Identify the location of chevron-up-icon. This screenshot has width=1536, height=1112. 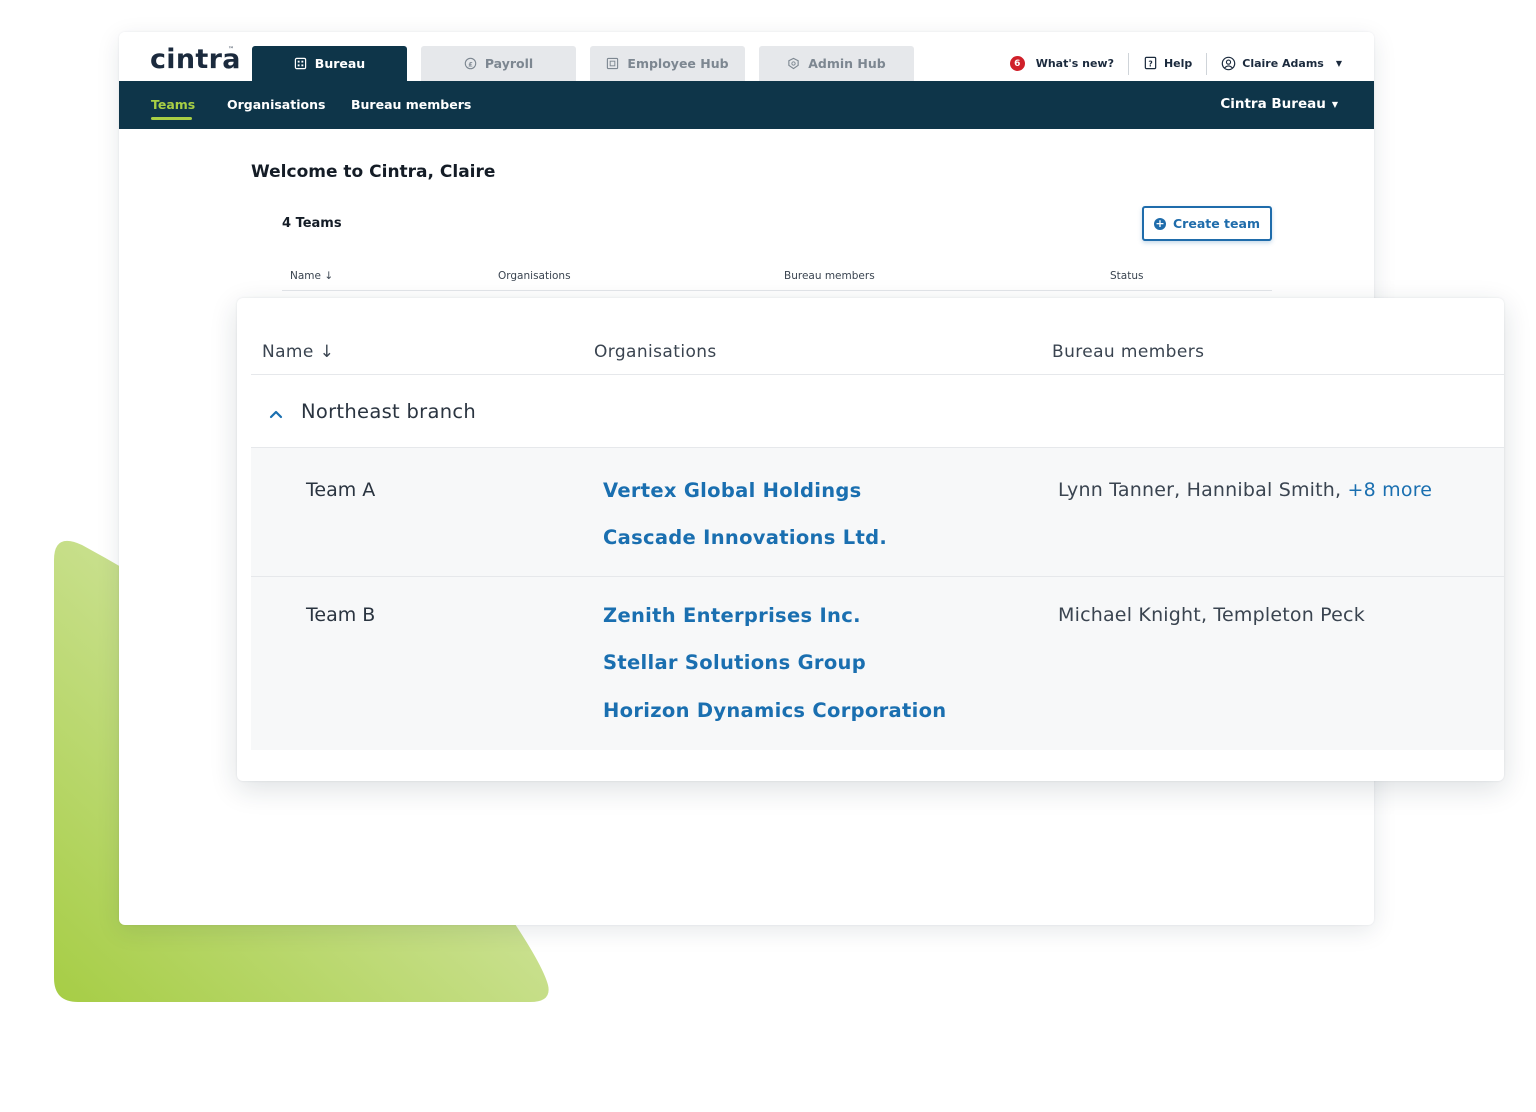
(276, 414).